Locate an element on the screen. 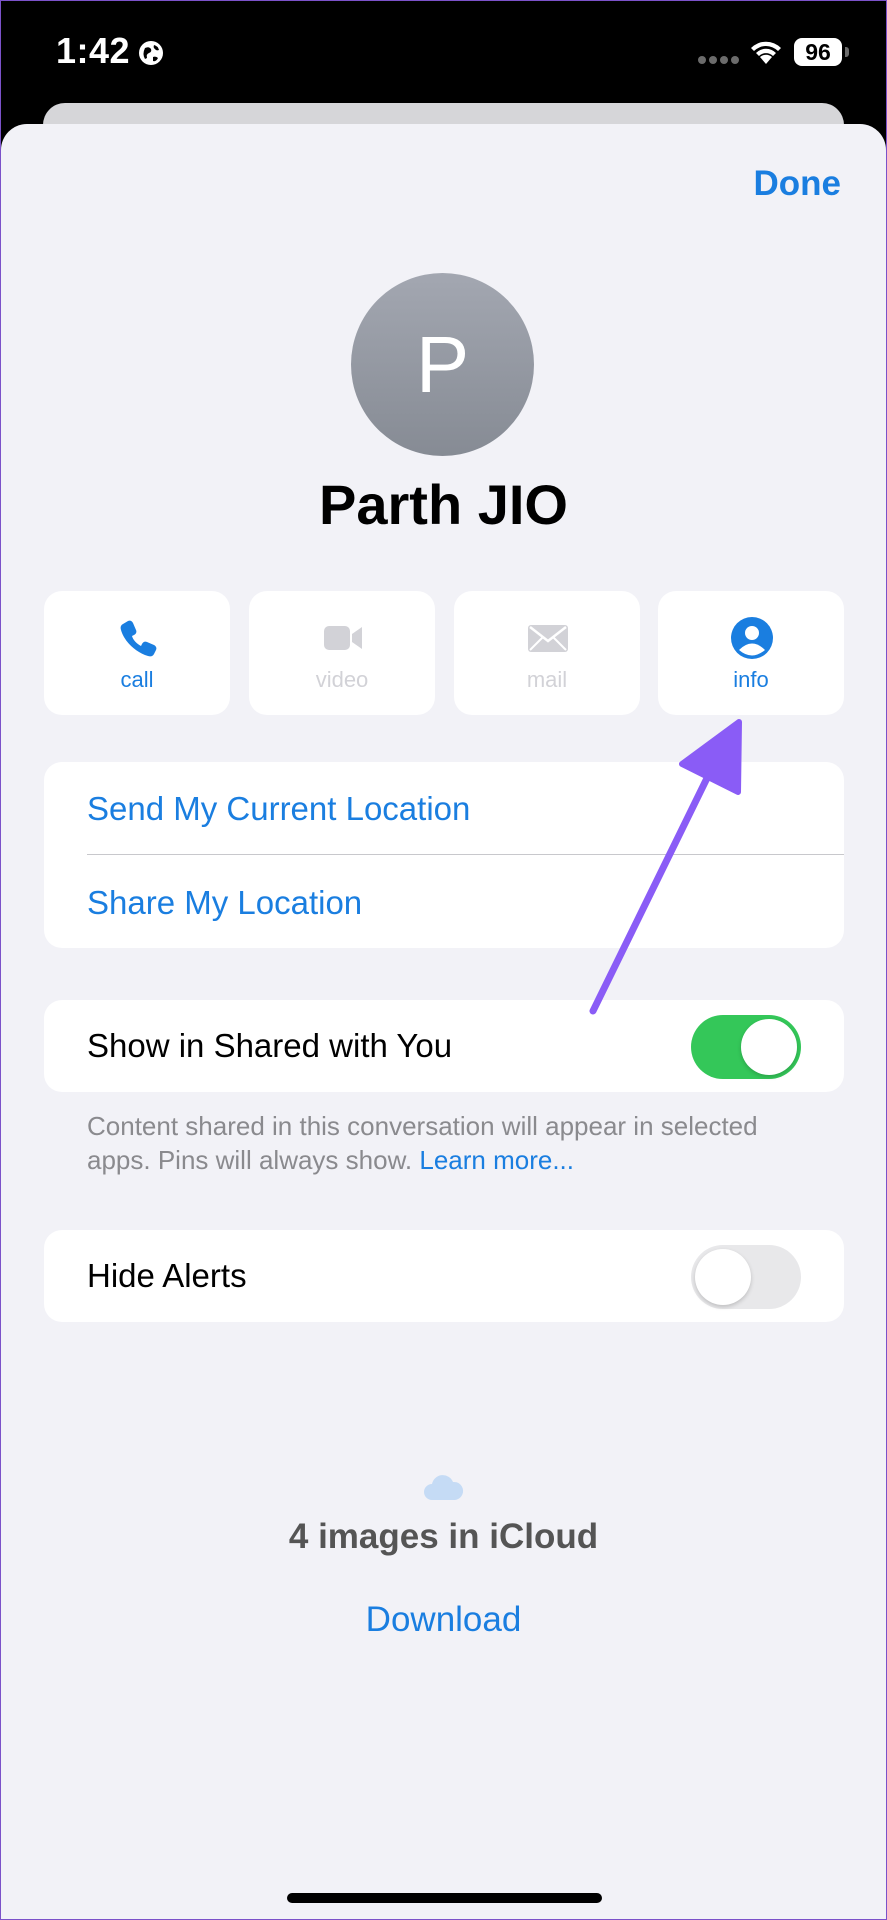  status-bar: 1:42 96 is located at coordinates (443, 50).